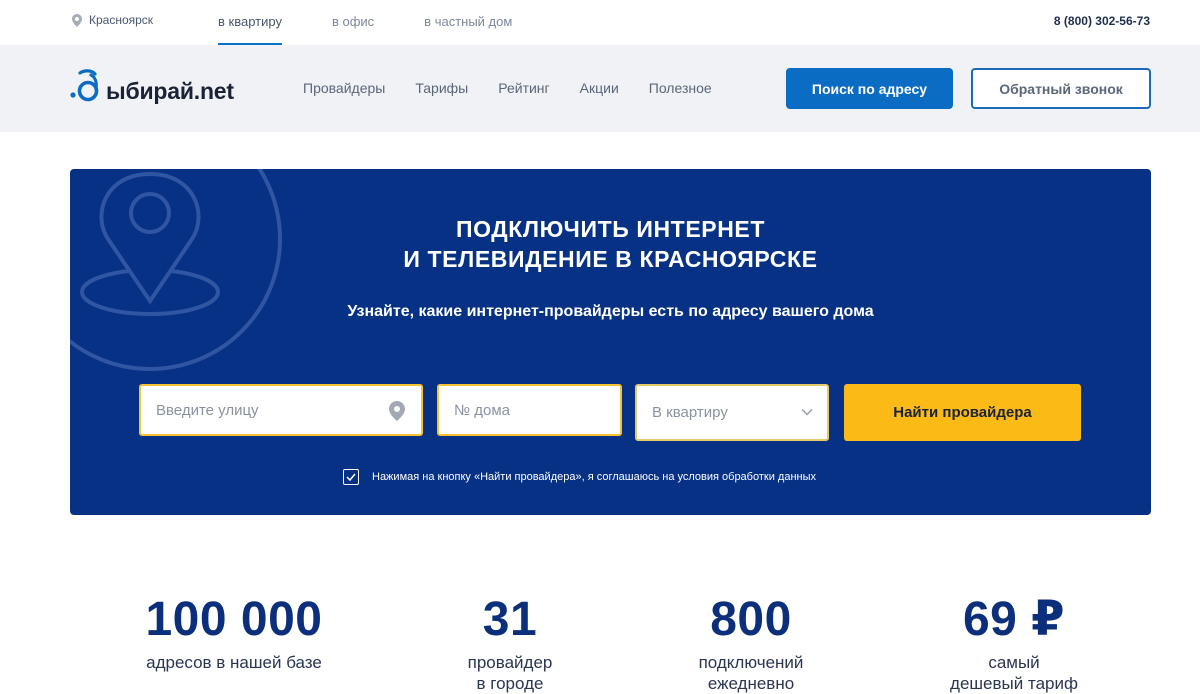 The width and height of the screenshot is (1200, 694). I want to click on location-decoration-icon, so click(176, 270).